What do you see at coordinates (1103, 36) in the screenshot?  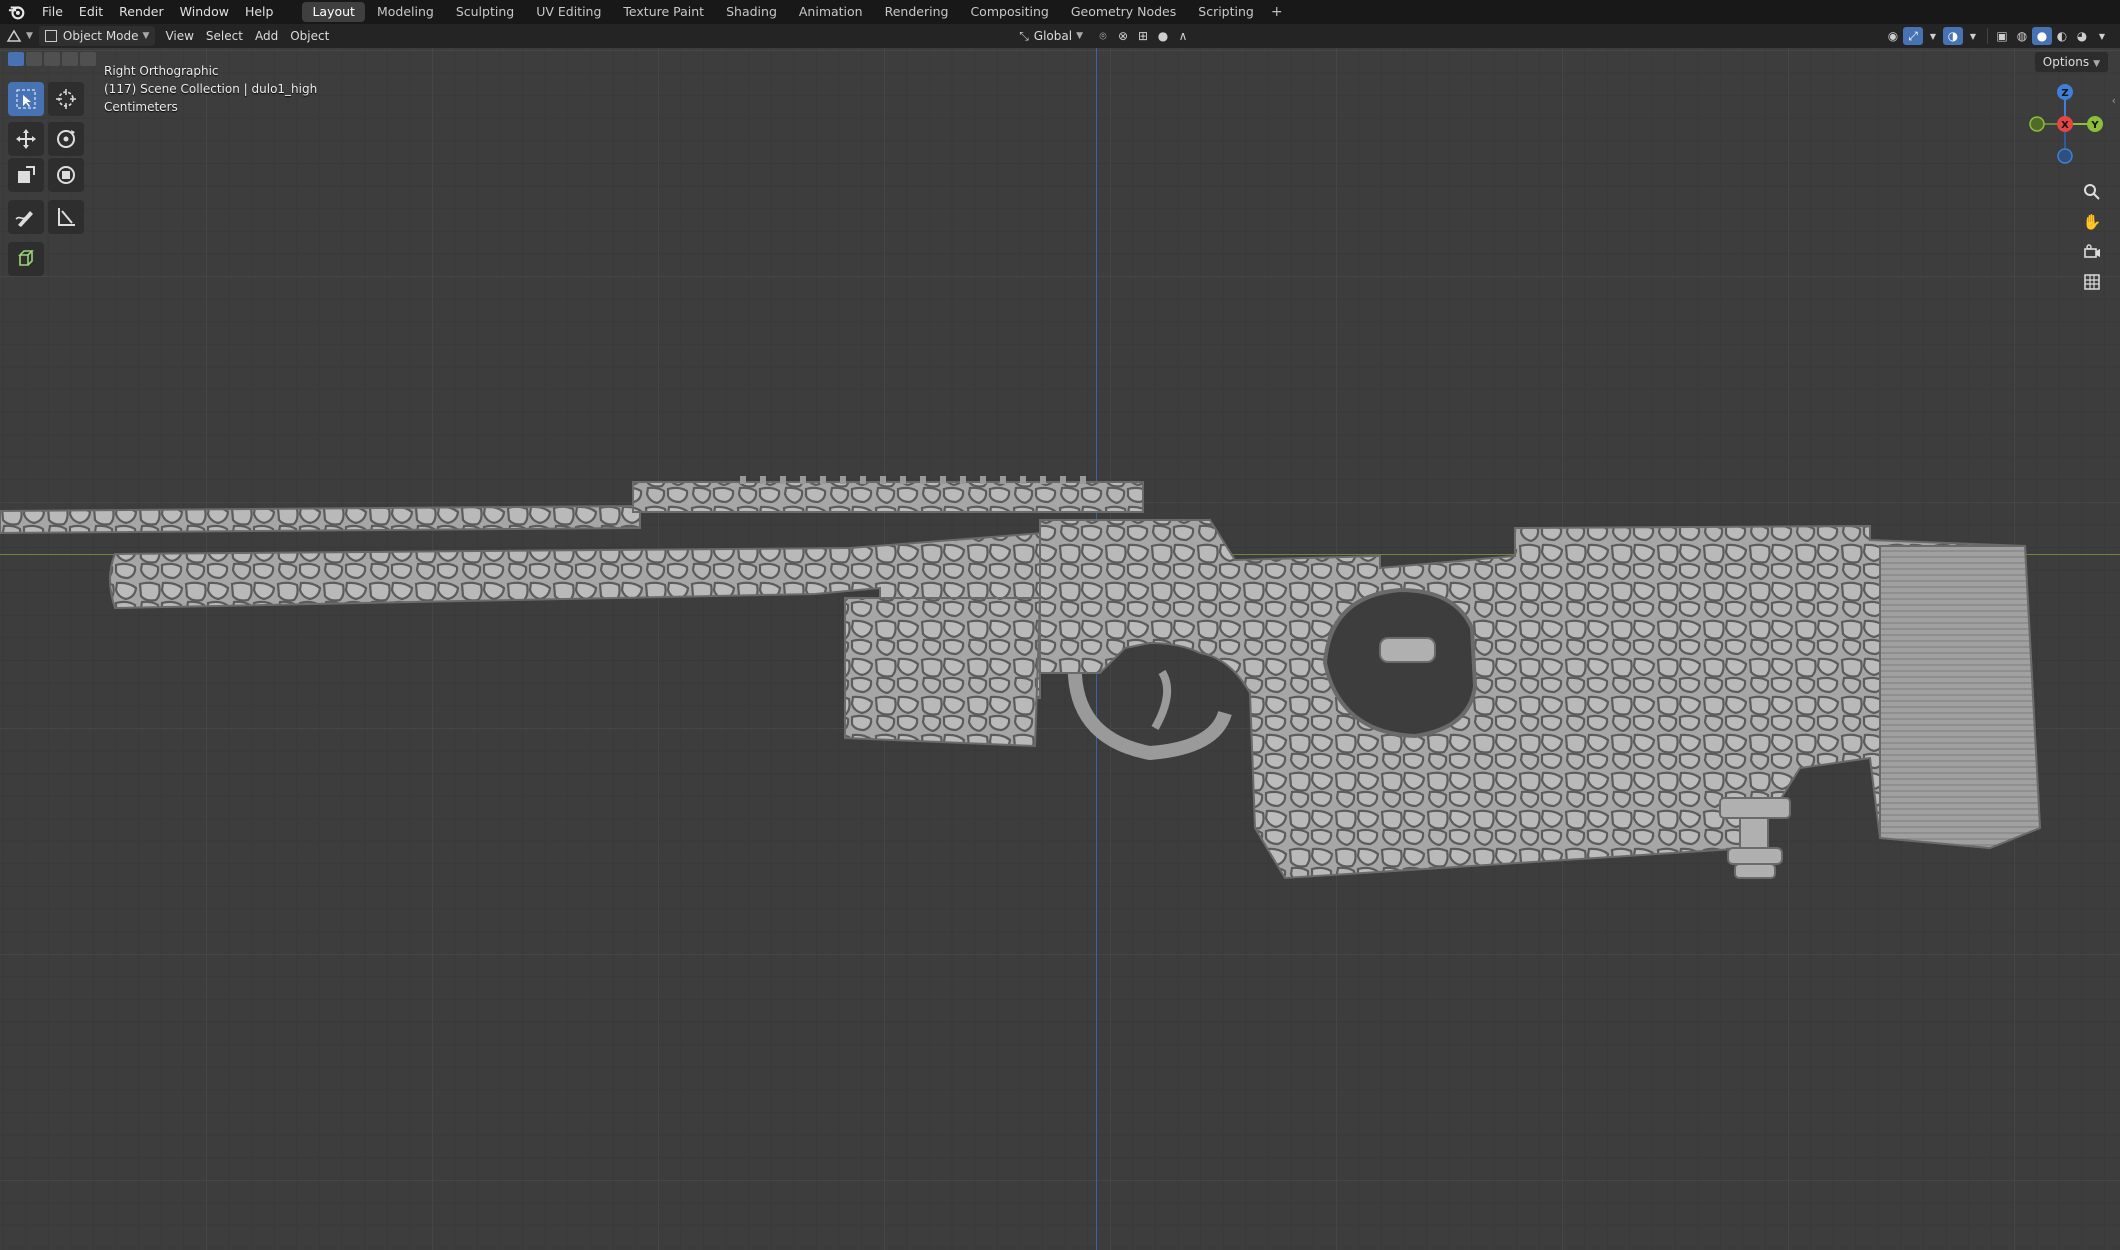 I see `pivot-icon: ⌾` at bounding box center [1103, 36].